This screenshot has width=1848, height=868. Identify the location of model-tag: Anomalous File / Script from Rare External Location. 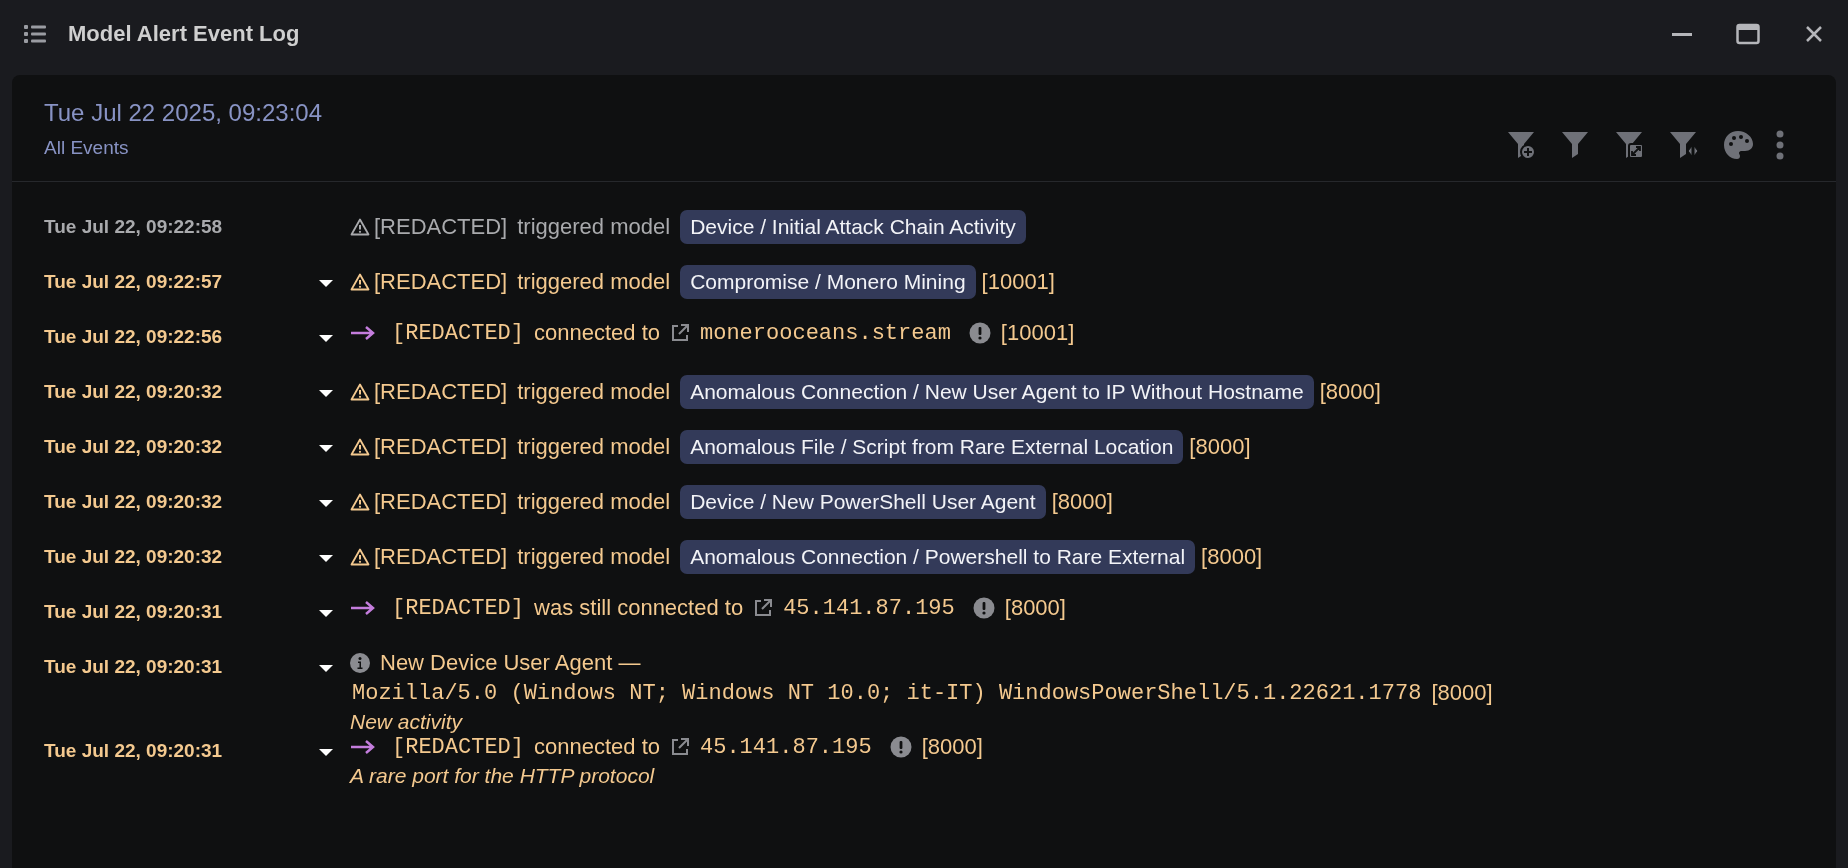
(932, 447).